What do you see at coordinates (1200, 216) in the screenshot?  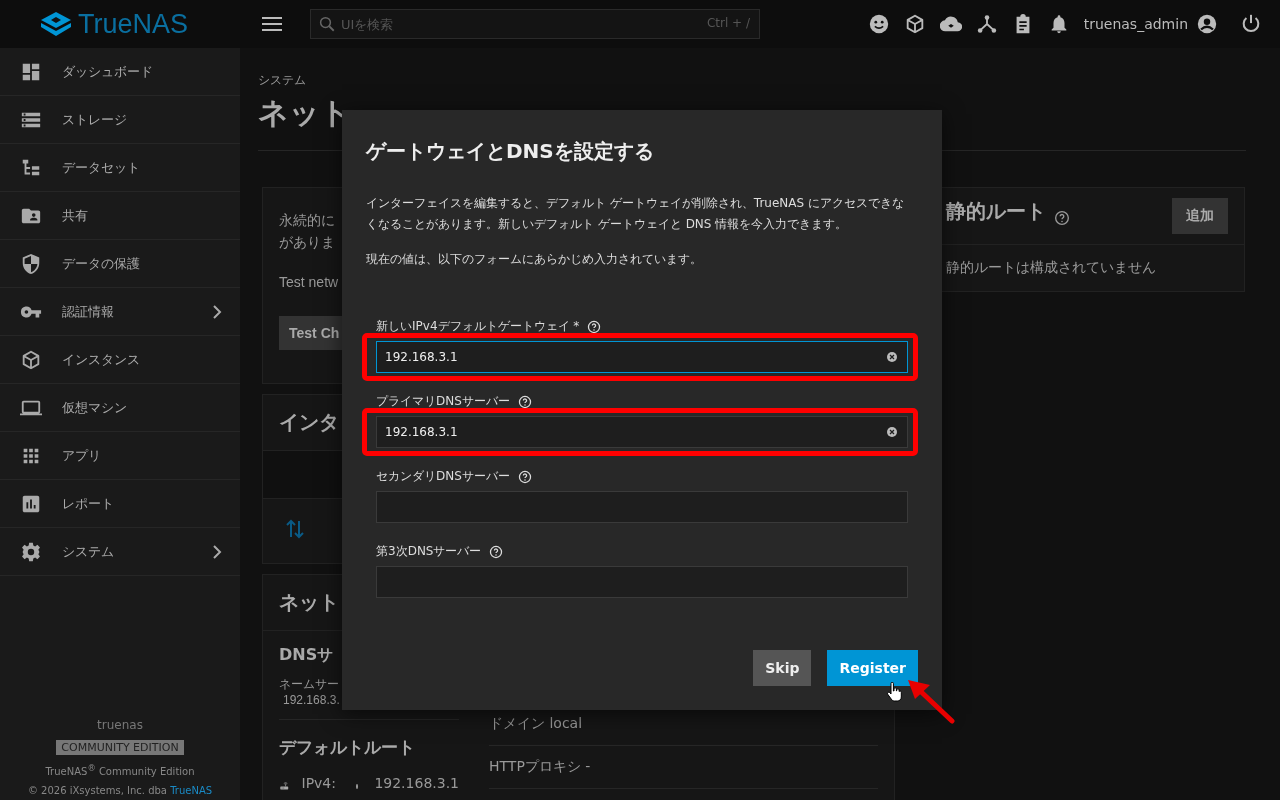 I see `add-button: 追加` at bounding box center [1200, 216].